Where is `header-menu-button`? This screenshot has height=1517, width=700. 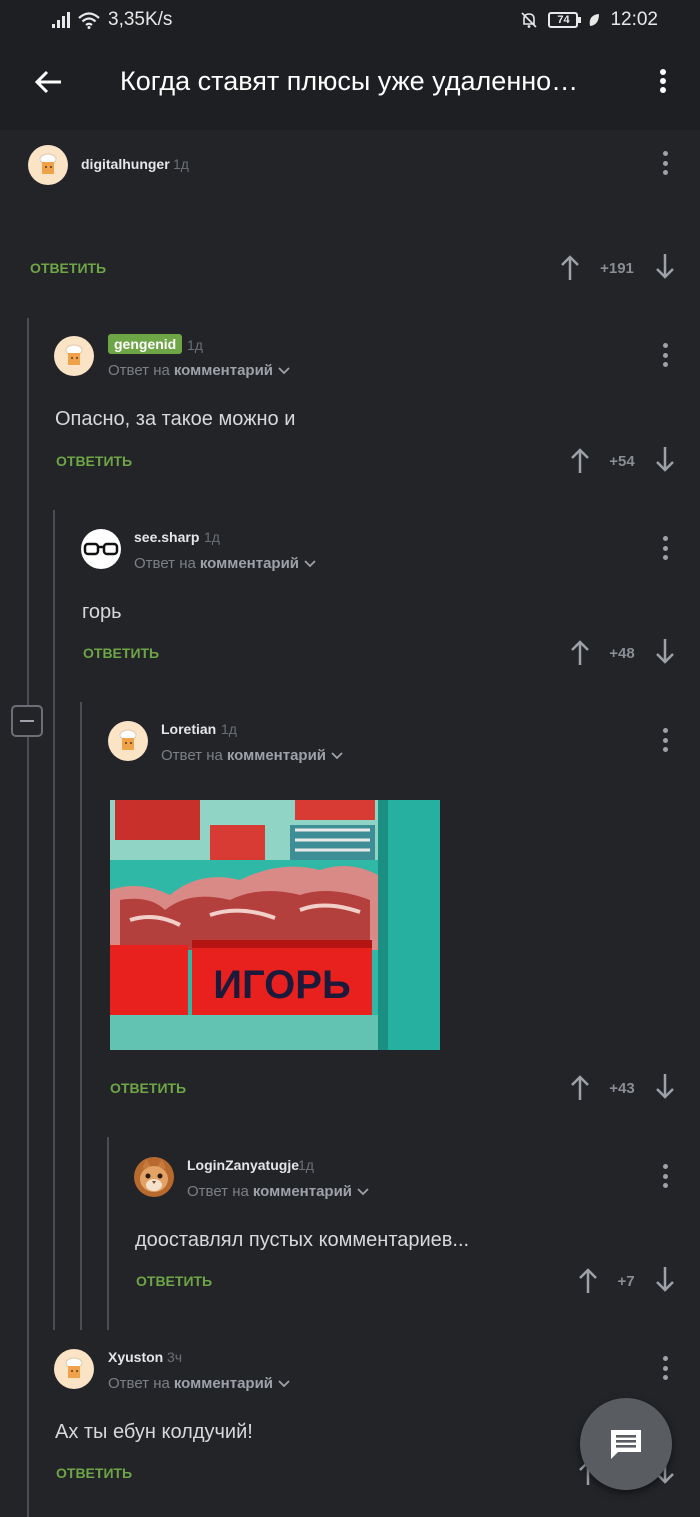 header-menu-button is located at coordinates (663, 81).